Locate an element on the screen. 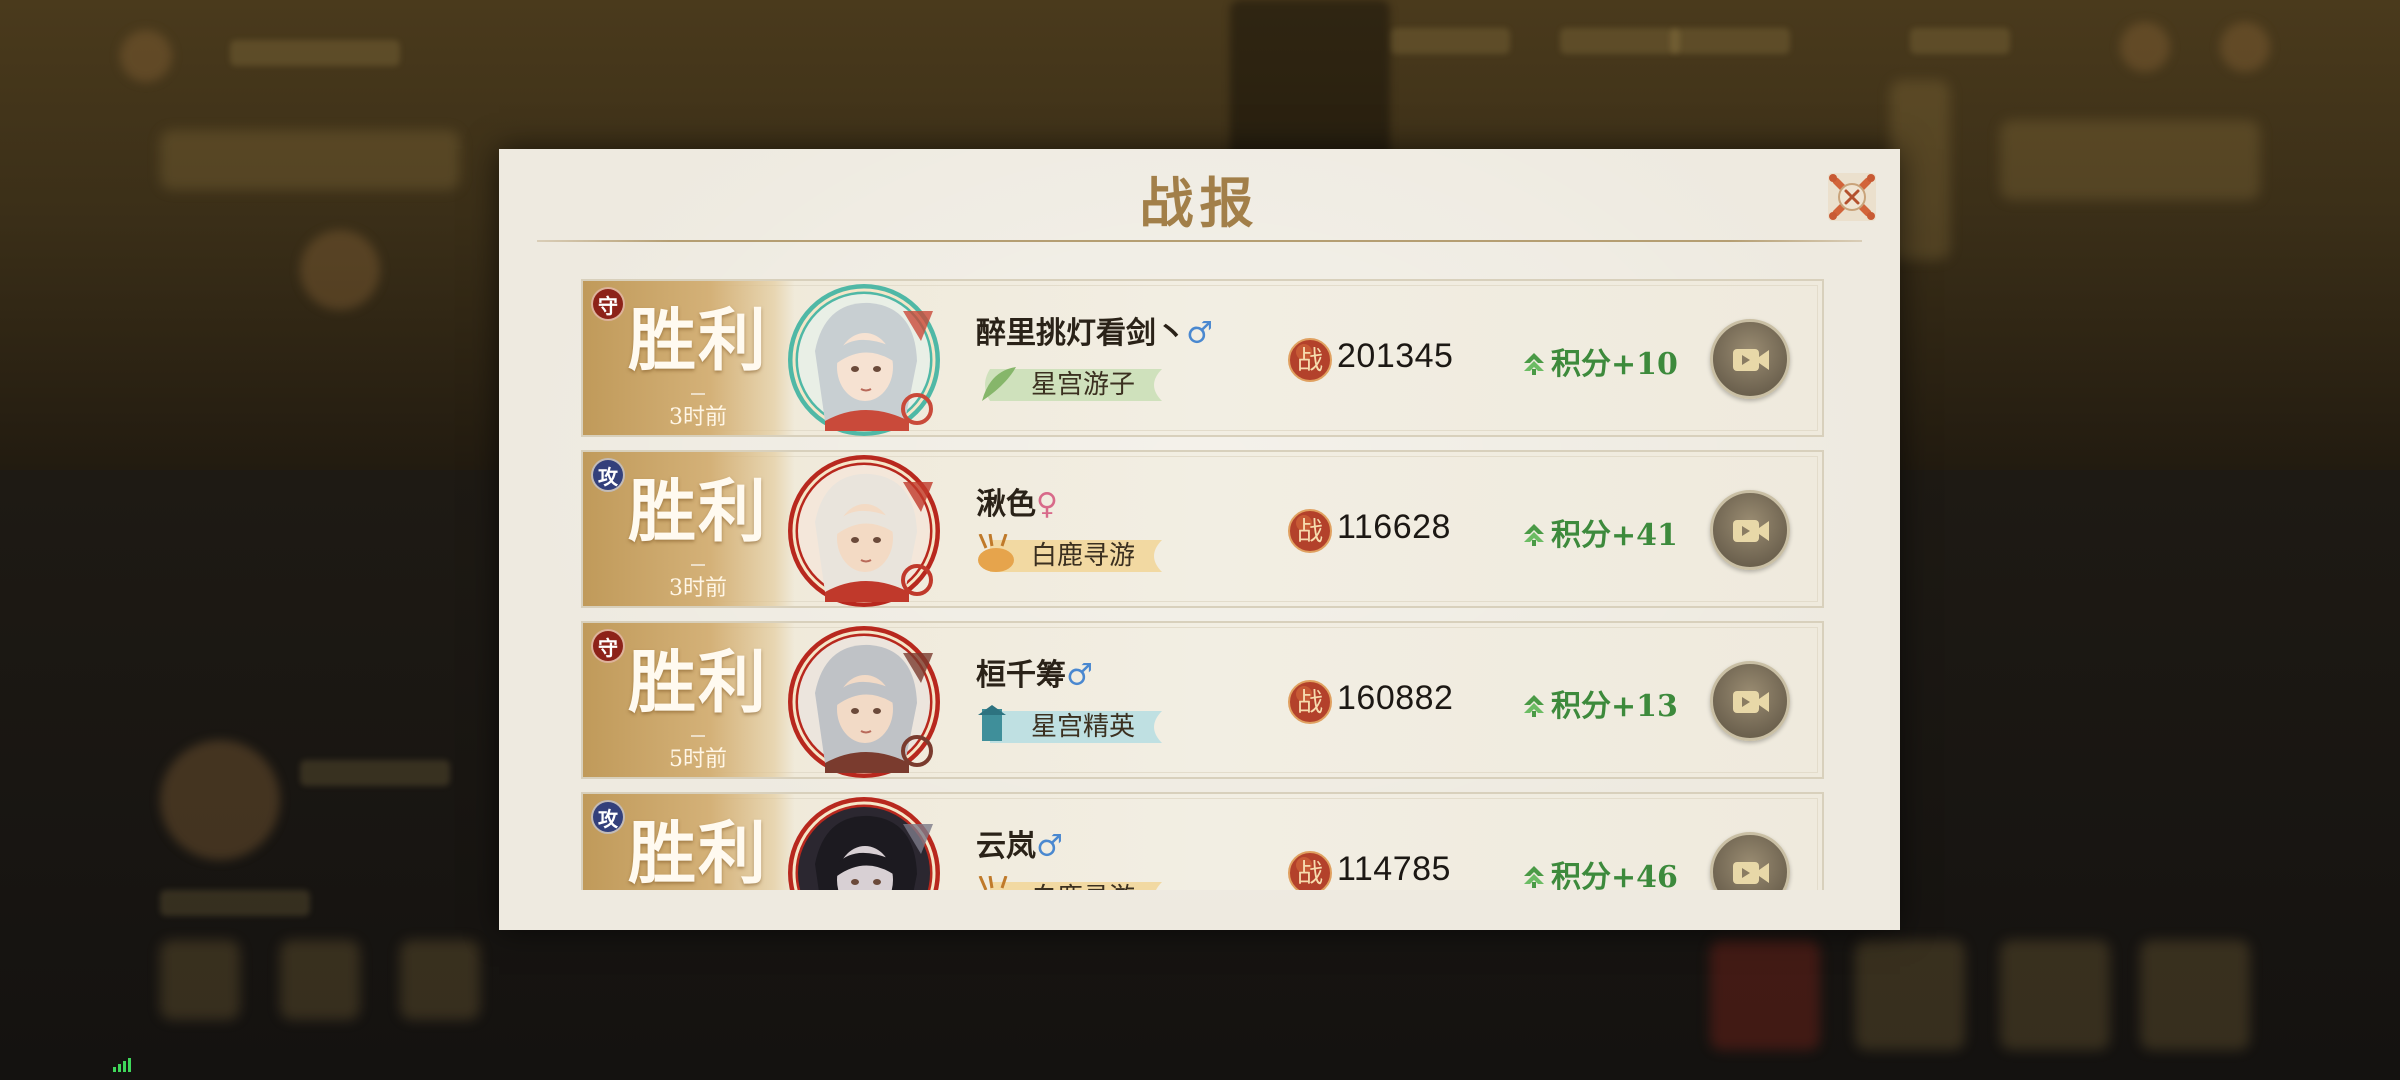 This screenshot has height=1080, width=2400. opponent-name: 云岚♂ is located at coordinates (1019, 843).